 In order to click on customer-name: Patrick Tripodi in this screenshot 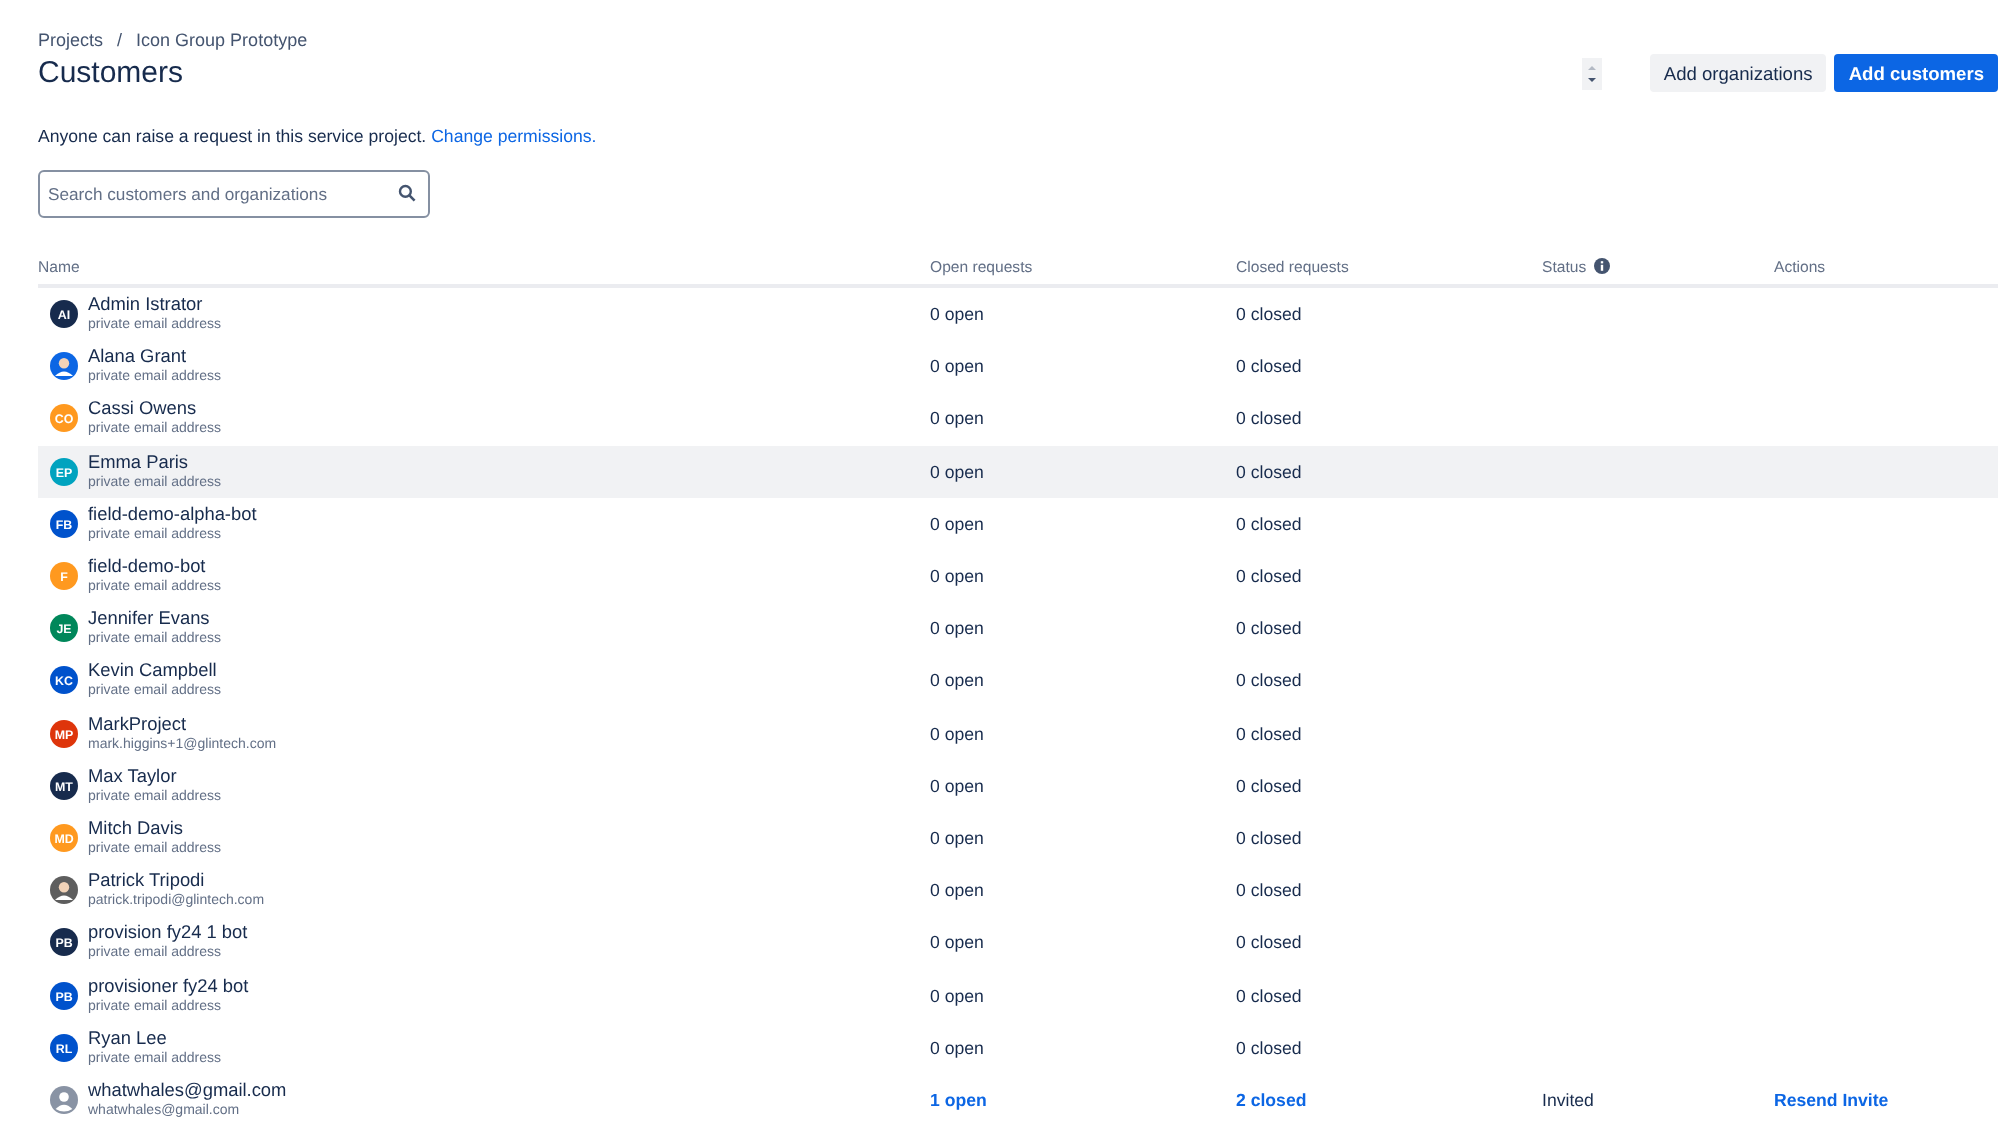, I will do `click(147, 881)`.